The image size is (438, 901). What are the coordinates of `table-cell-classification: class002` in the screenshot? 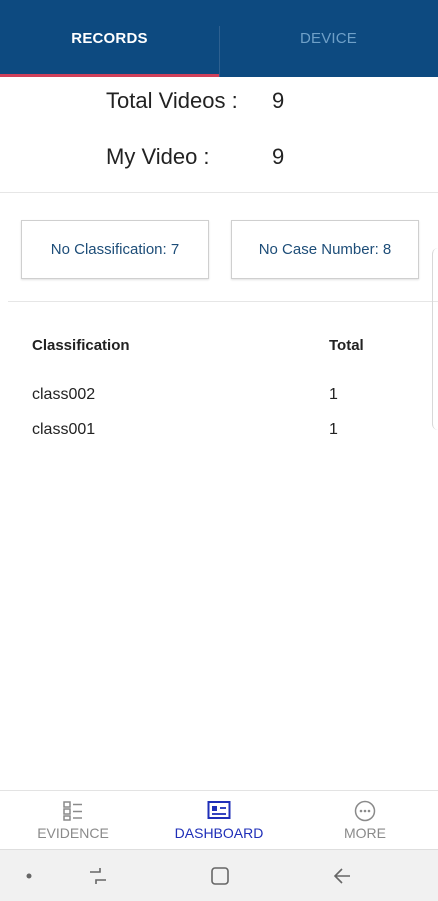 It's located at (64, 394).